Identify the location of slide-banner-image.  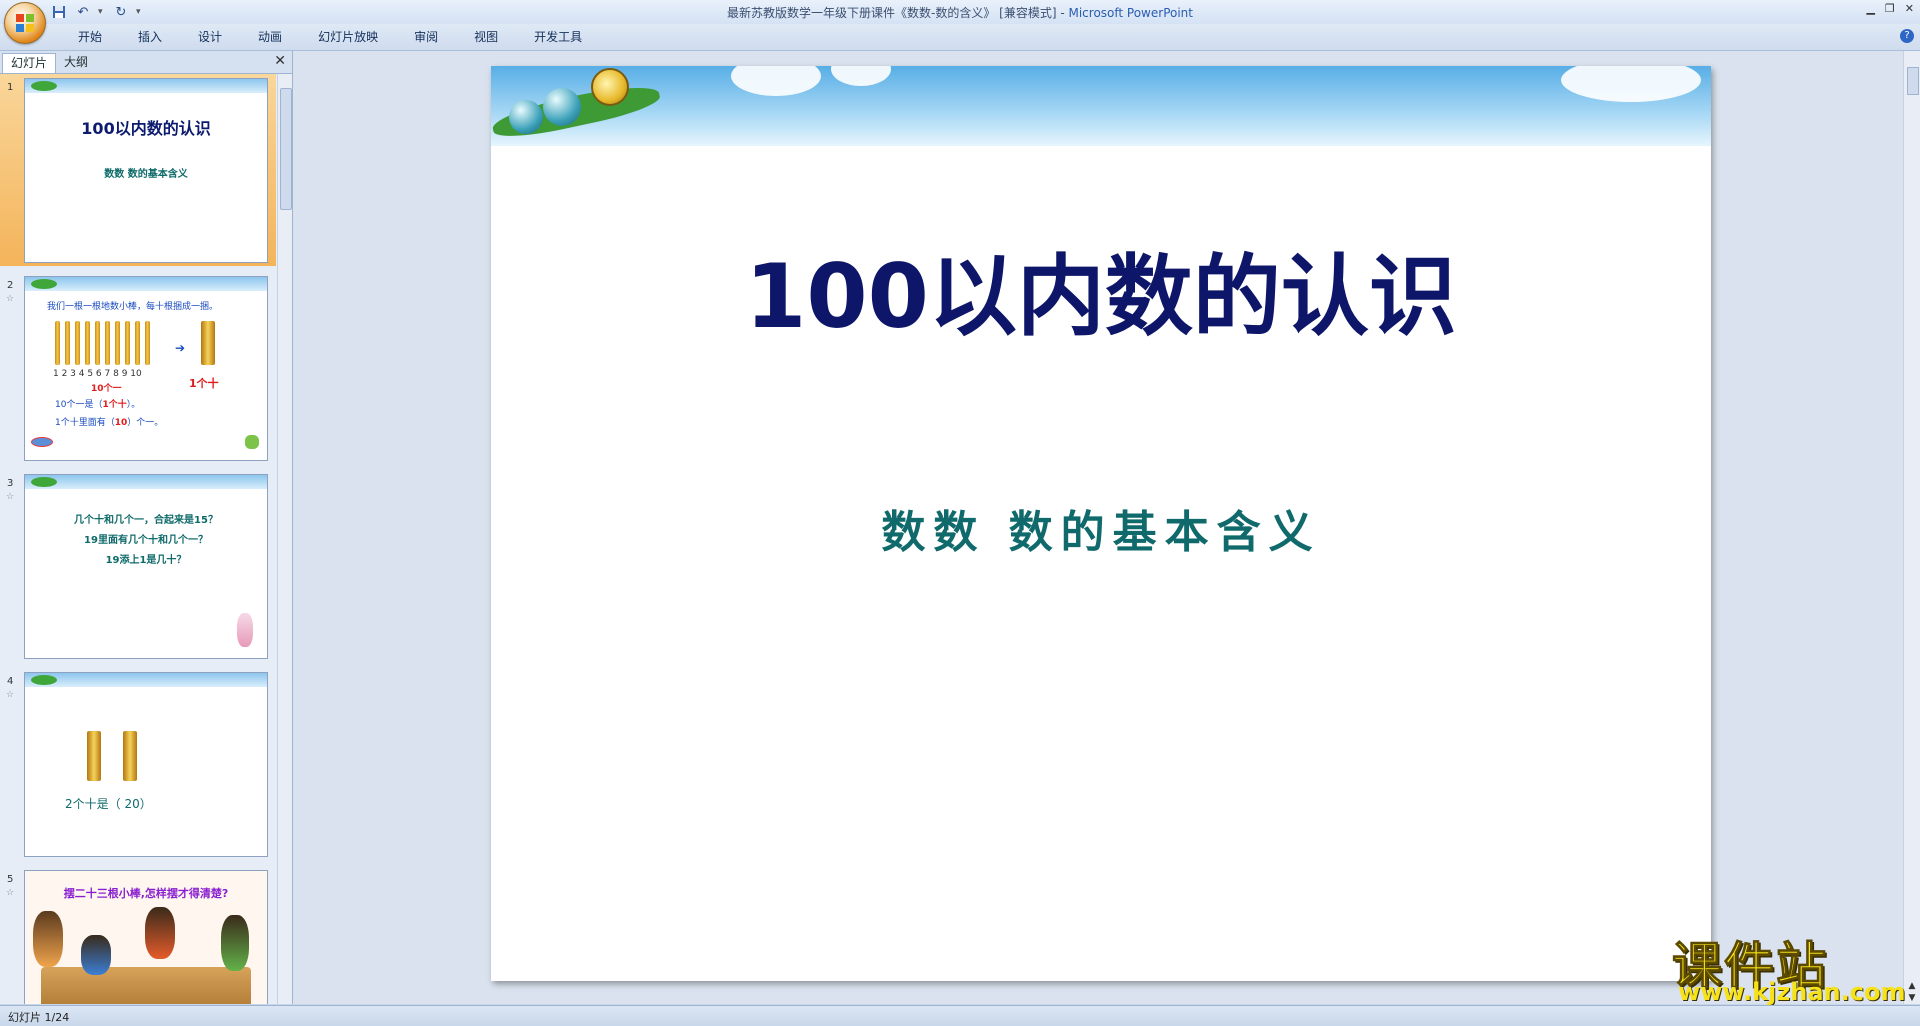
(1101, 106).